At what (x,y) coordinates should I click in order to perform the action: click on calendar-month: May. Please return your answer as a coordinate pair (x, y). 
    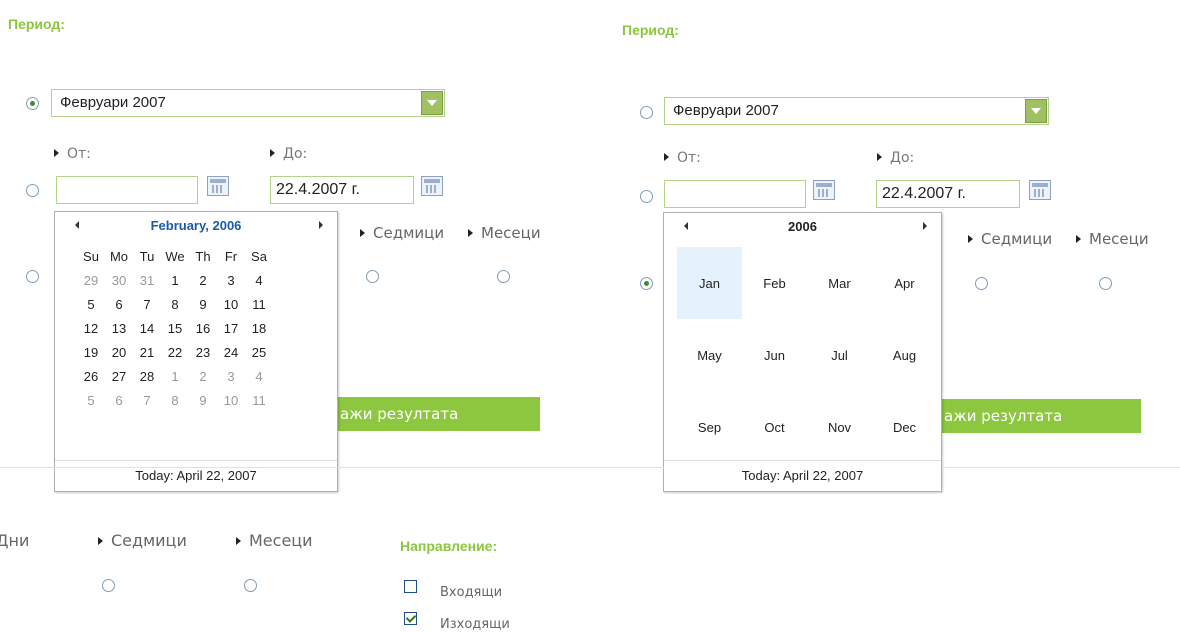
    Looking at the image, I should click on (709, 355).